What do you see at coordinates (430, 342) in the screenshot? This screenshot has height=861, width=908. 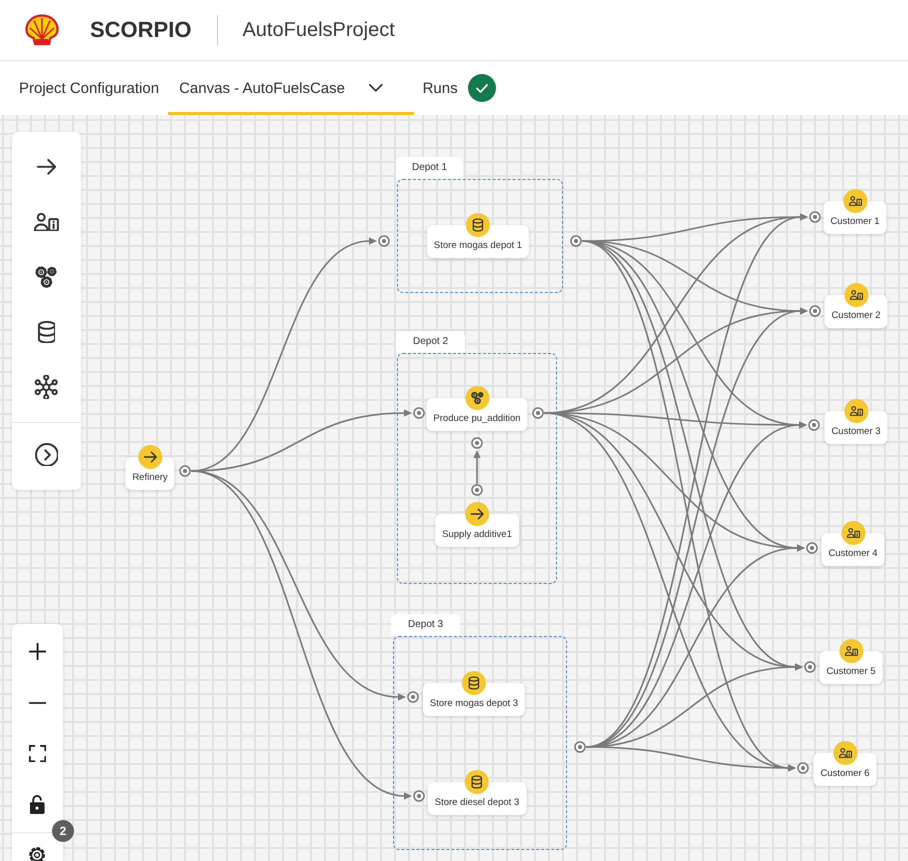 I see `group-label: Depot 2` at bounding box center [430, 342].